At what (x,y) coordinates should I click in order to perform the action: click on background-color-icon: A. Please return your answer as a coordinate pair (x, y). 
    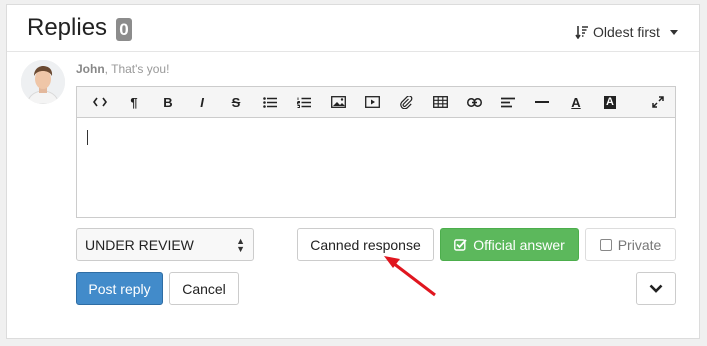
    Looking at the image, I should click on (610, 102).